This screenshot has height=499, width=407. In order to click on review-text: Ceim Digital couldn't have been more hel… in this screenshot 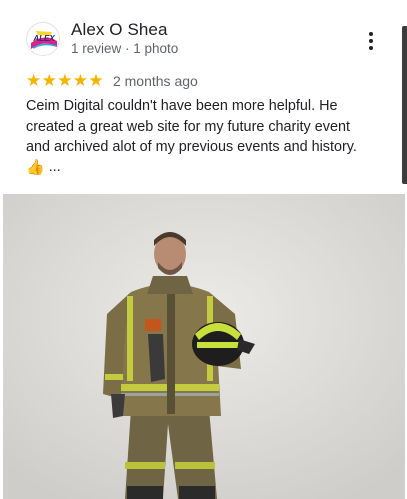, I will do `click(191, 126)`.